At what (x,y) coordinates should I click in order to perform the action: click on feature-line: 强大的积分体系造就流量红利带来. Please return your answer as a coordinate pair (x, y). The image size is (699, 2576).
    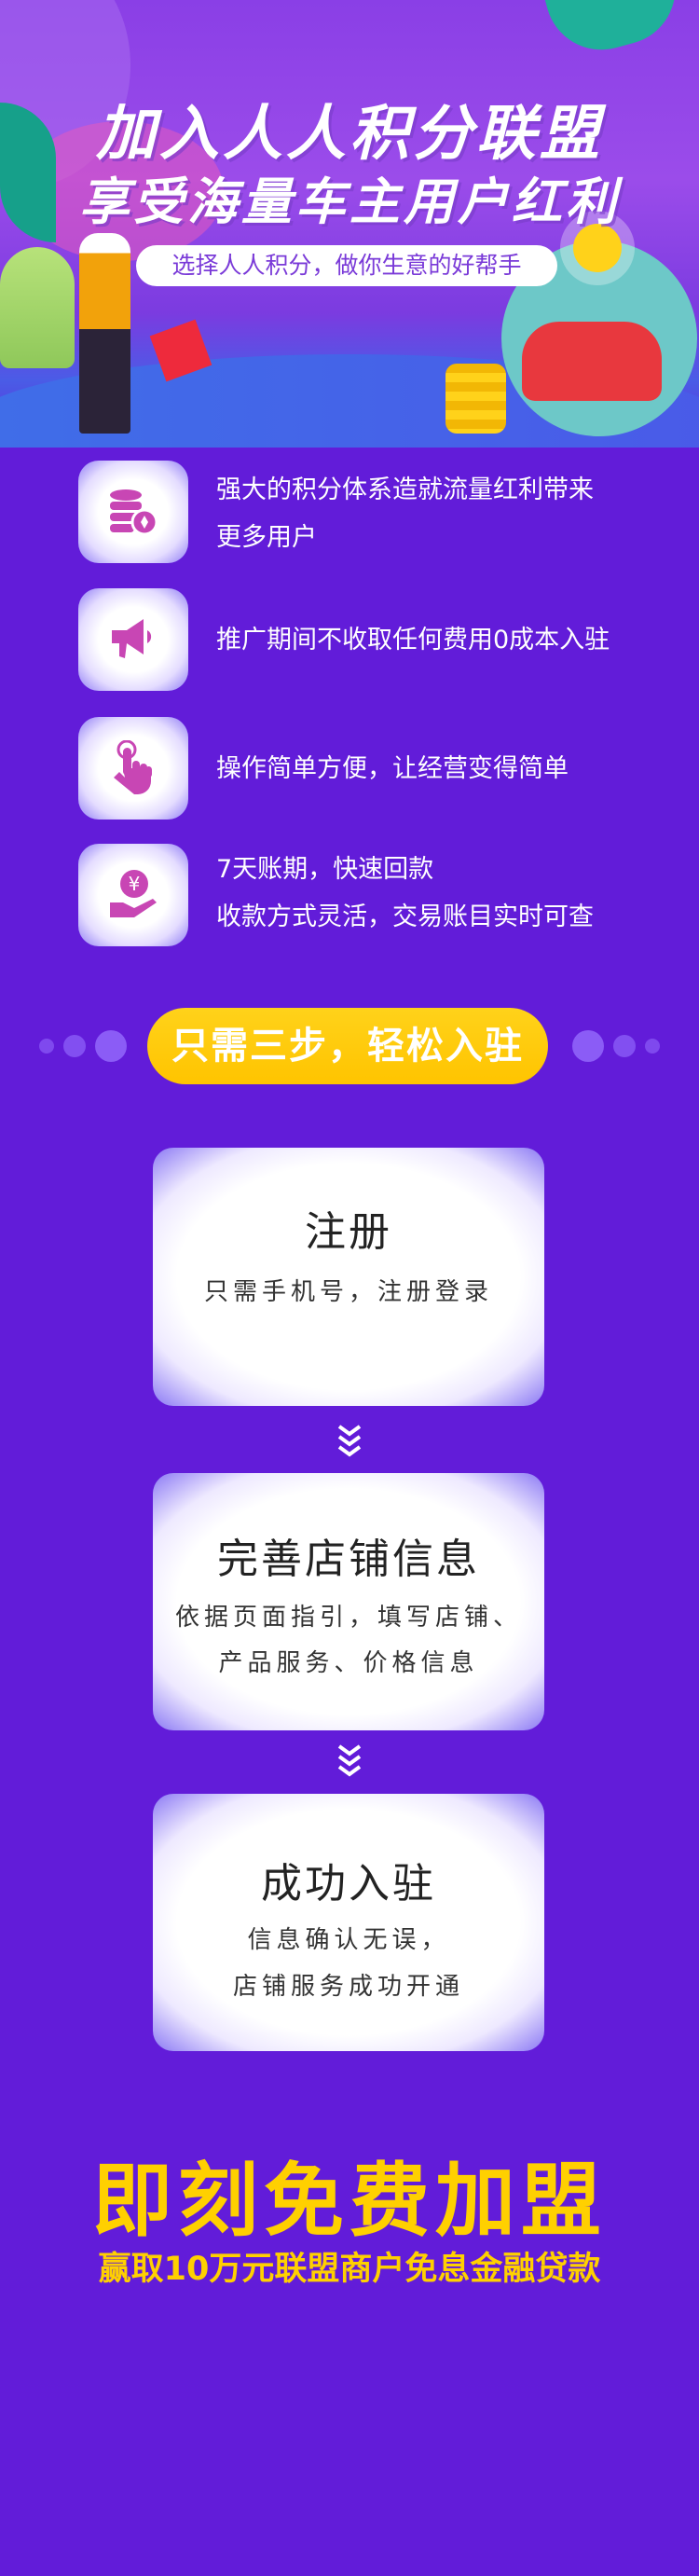
    Looking at the image, I should click on (405, 489).